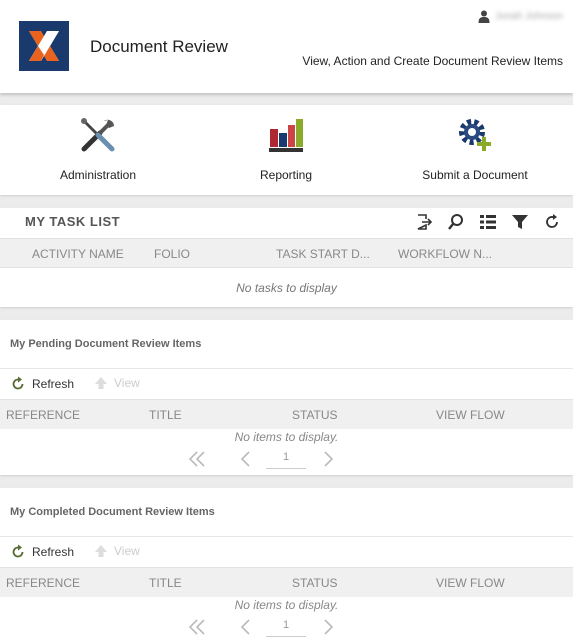  Describe the element at coordinates (529, 16) in the screenshot. I see `user-name: Jonah Johnson` at that location.